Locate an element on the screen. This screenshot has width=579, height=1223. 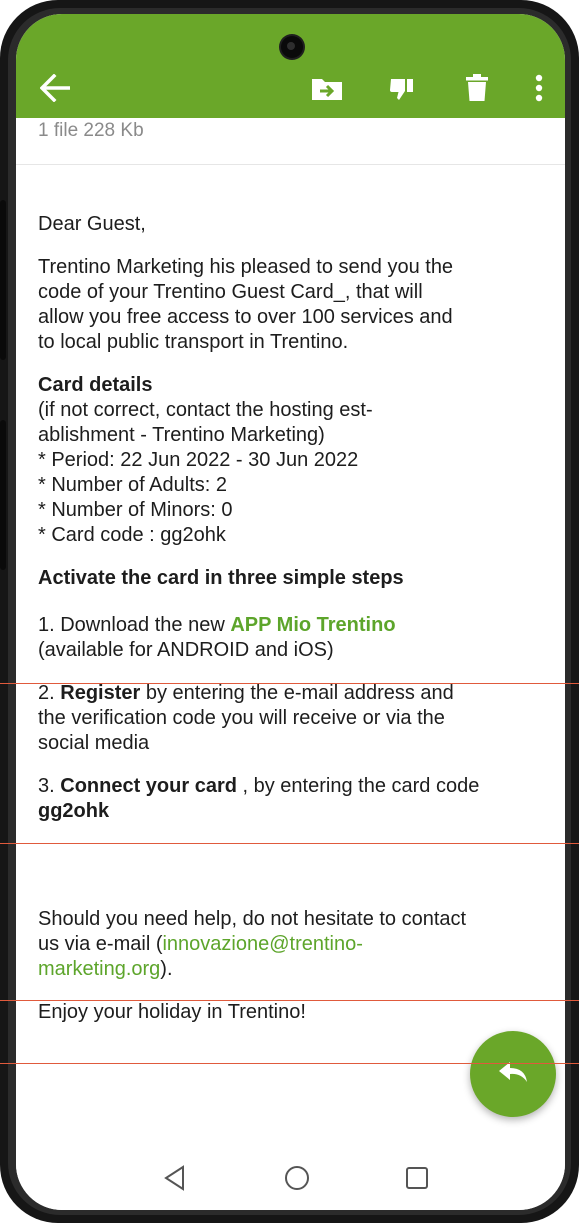
back-button is located at coordinates (56, 90).